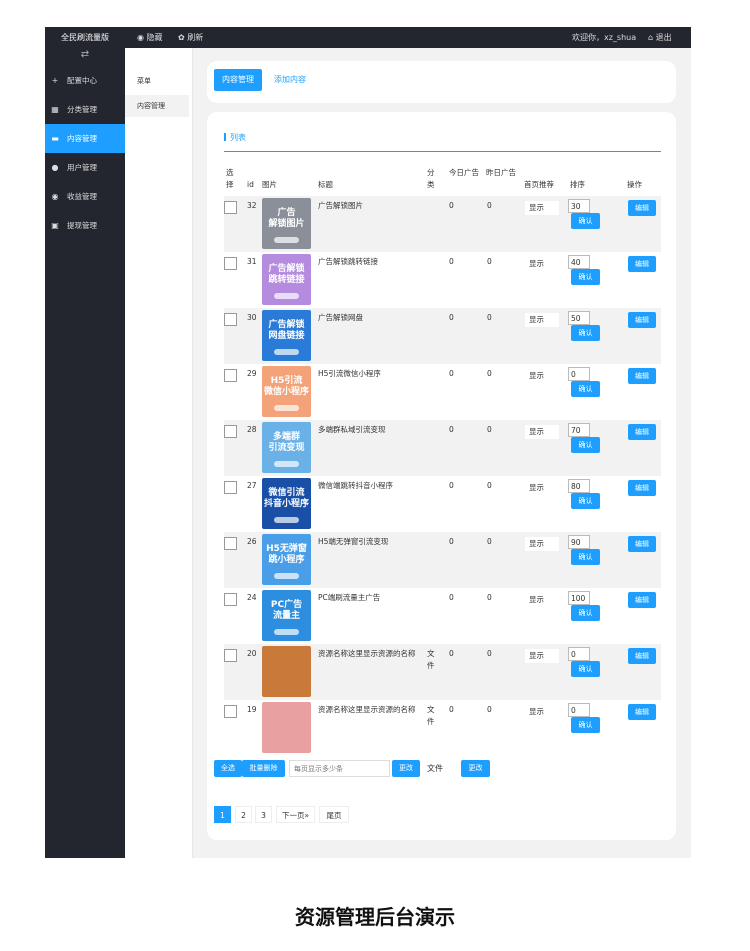 Image resolution: width=750 pixels, height=951 pixels. I want to click on row-title: 资源名称这里显示资源的名称, so click(367, 709).